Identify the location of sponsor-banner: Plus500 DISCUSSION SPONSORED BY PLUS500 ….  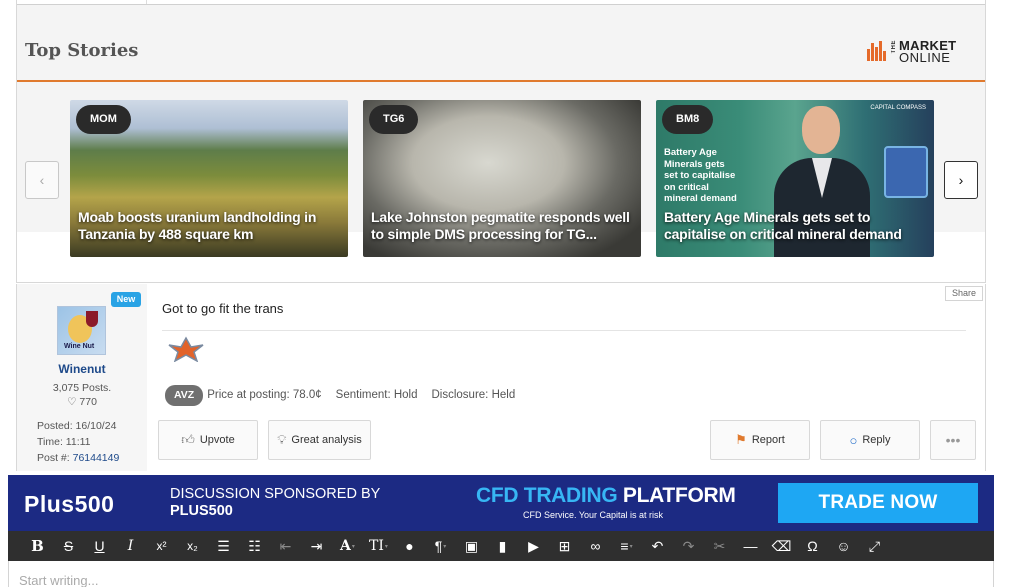
(501, 503).